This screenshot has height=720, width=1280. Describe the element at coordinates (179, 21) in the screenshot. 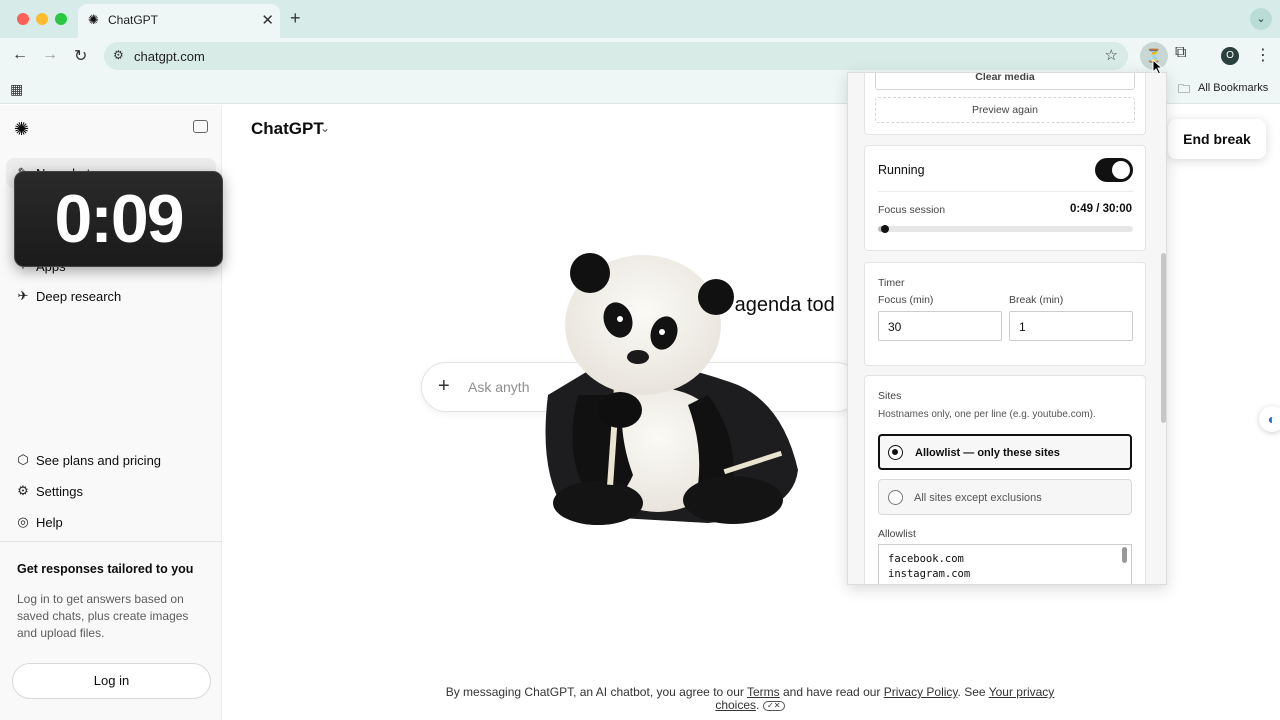

I see `browser-tab: ✺ ChatGPT ✕` at that location.